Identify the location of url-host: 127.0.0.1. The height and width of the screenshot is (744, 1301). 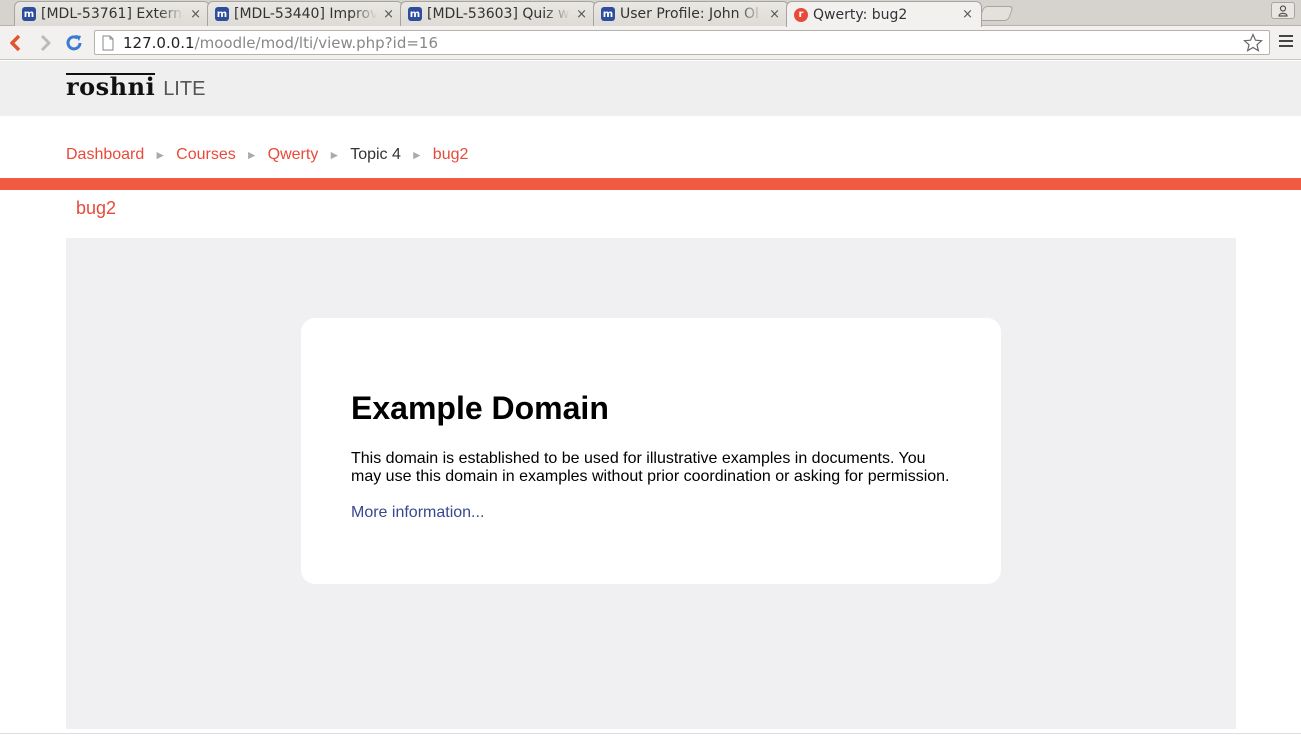
(159, 42).